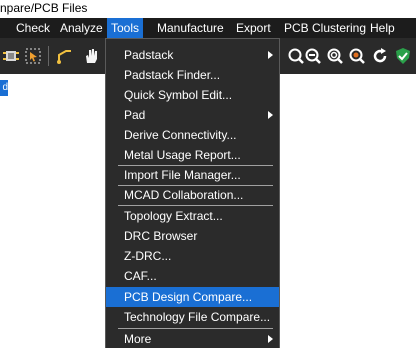  I want to click on toolbar-separator, so click(48, 56).